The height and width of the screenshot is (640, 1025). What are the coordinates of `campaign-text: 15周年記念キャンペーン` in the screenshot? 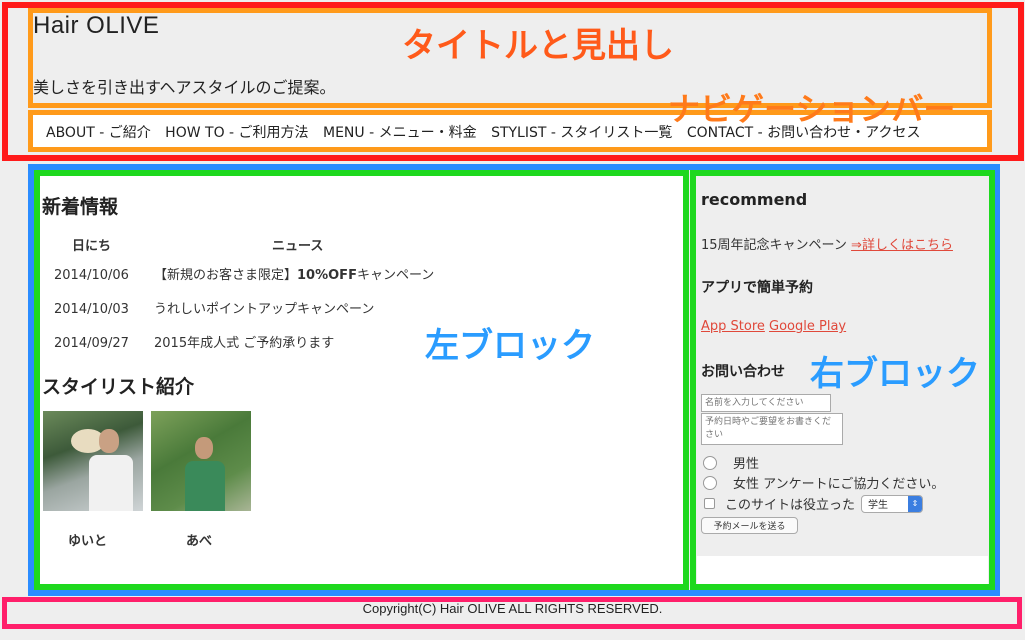 It's located at (774, 245).